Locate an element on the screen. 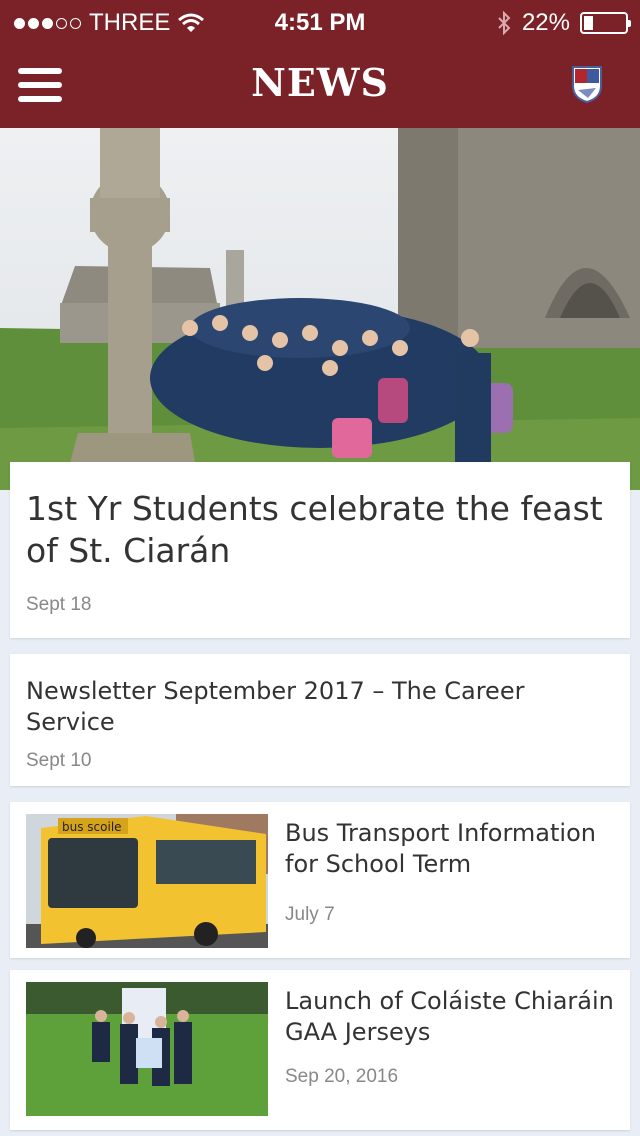 The width and height of the screenshot is (640, 1136). article-thumbnail is located at coordinates (147, 1049).